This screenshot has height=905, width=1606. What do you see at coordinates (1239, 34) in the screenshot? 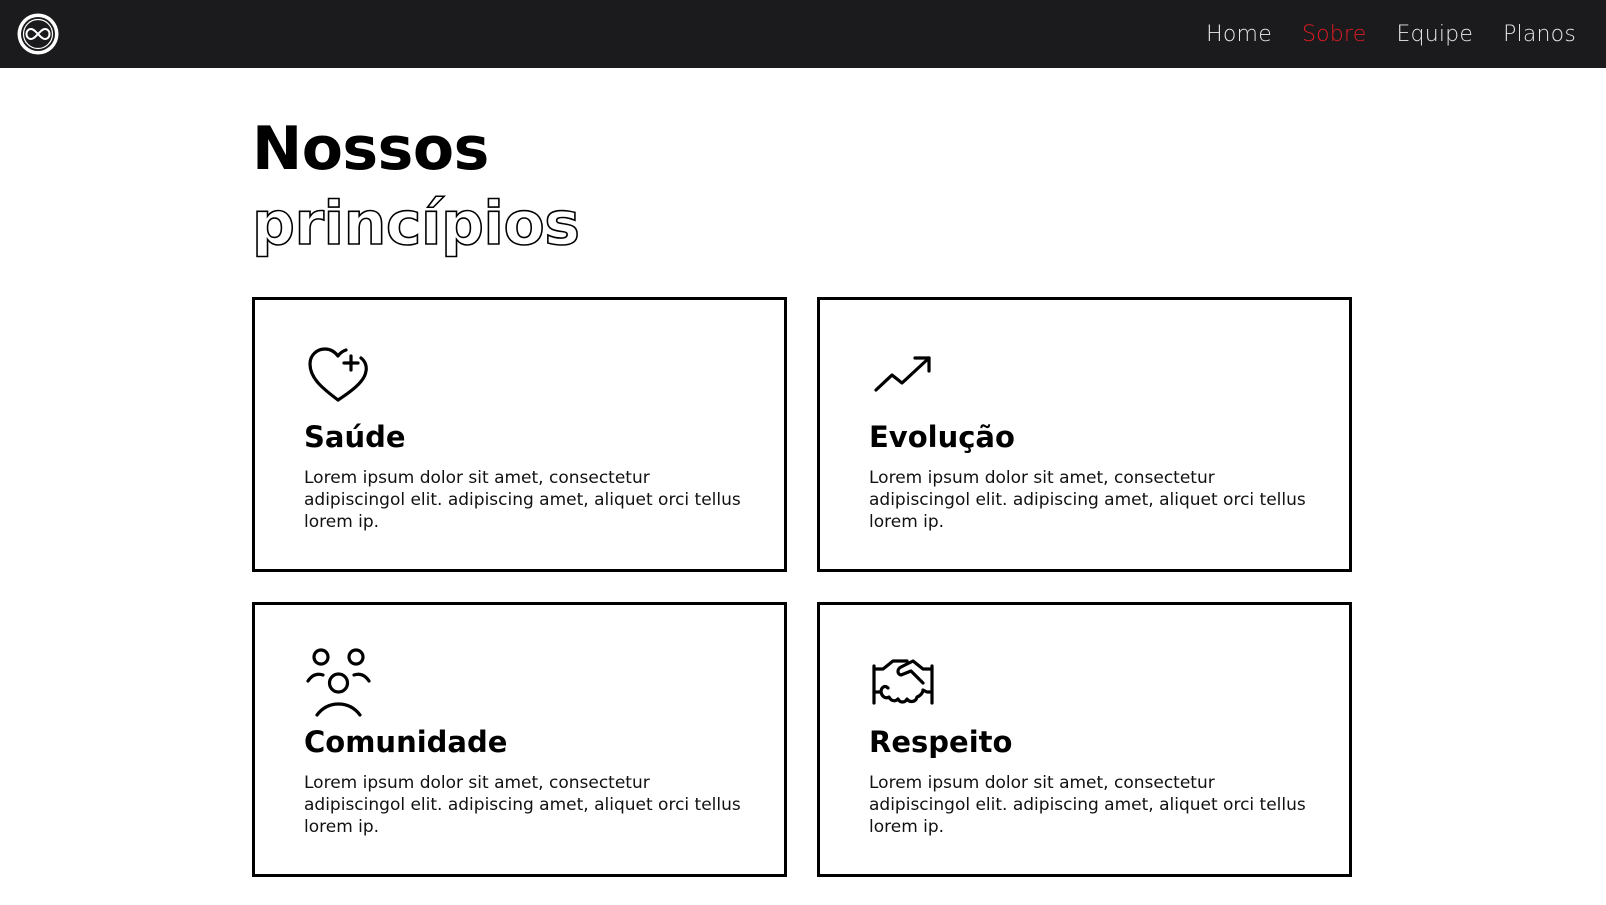
I see `nav-link-home: Home` at bounding box center [1239, 34].